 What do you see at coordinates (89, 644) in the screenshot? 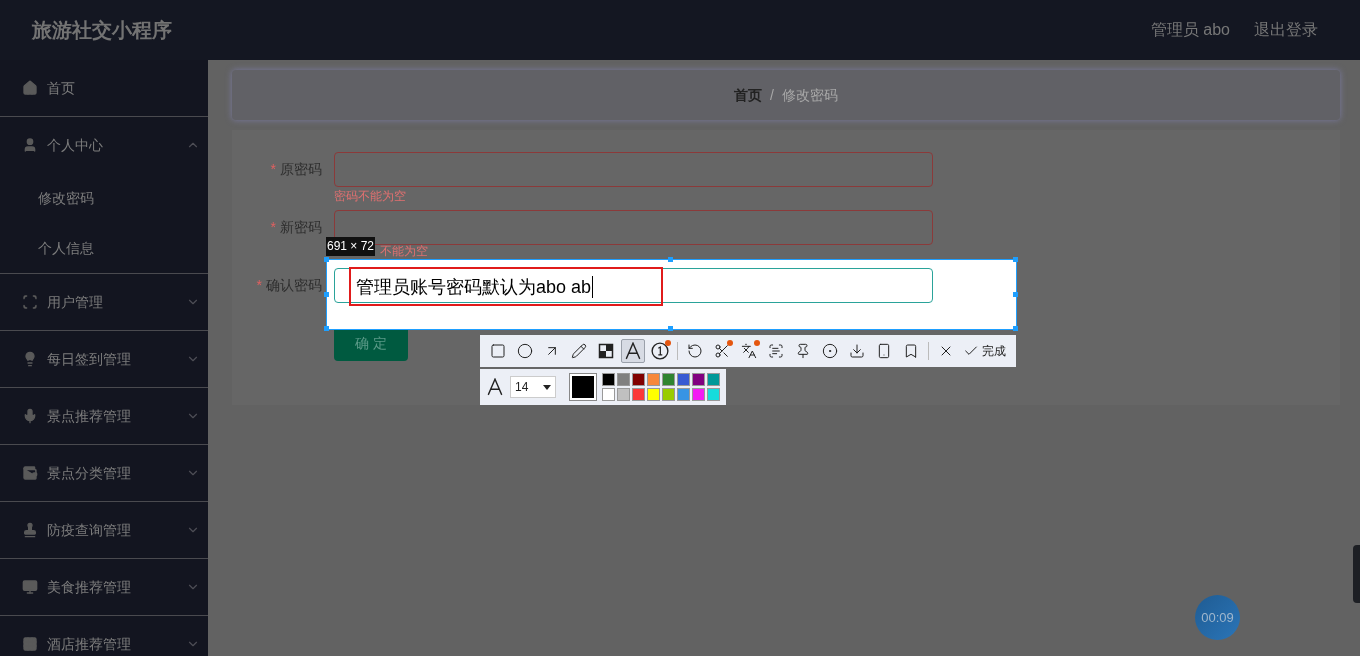
I see `menu-label: 酒店推荐管理` at bounding box center [89, 644].